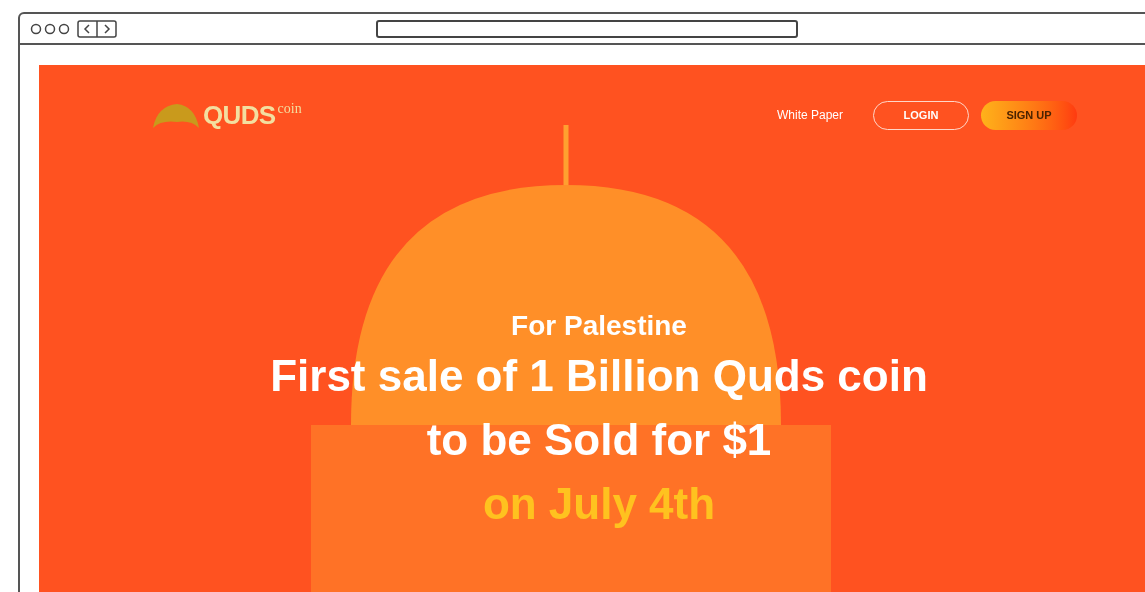 The width and height of the screenshot is (1145, 592). What do you see at coordinates (599, 440) in the screenshot?
I see `hero-headline: to be Sold for $1` at bounding box center [599, 440].